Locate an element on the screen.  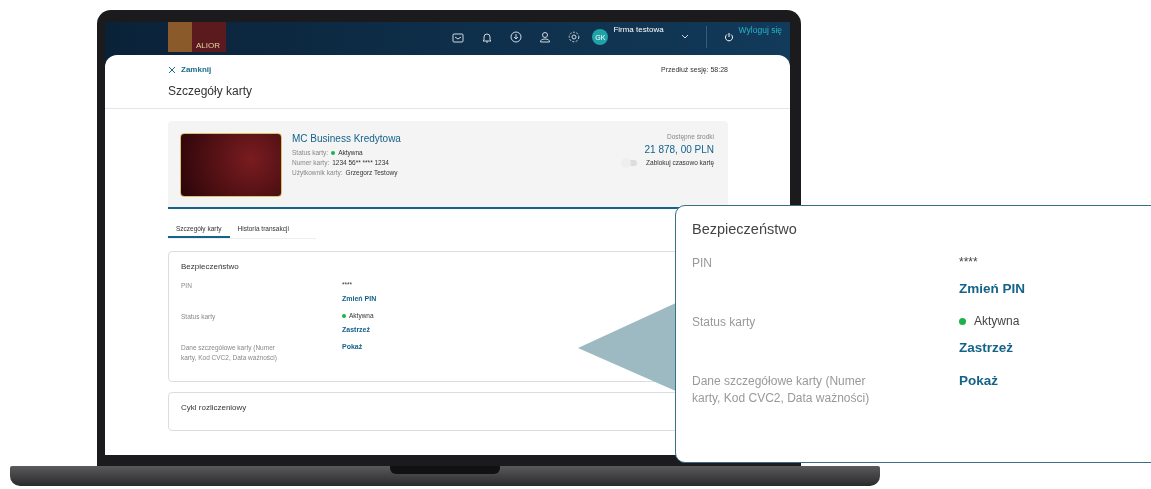
download-icon is located at coordinates (516, 37).